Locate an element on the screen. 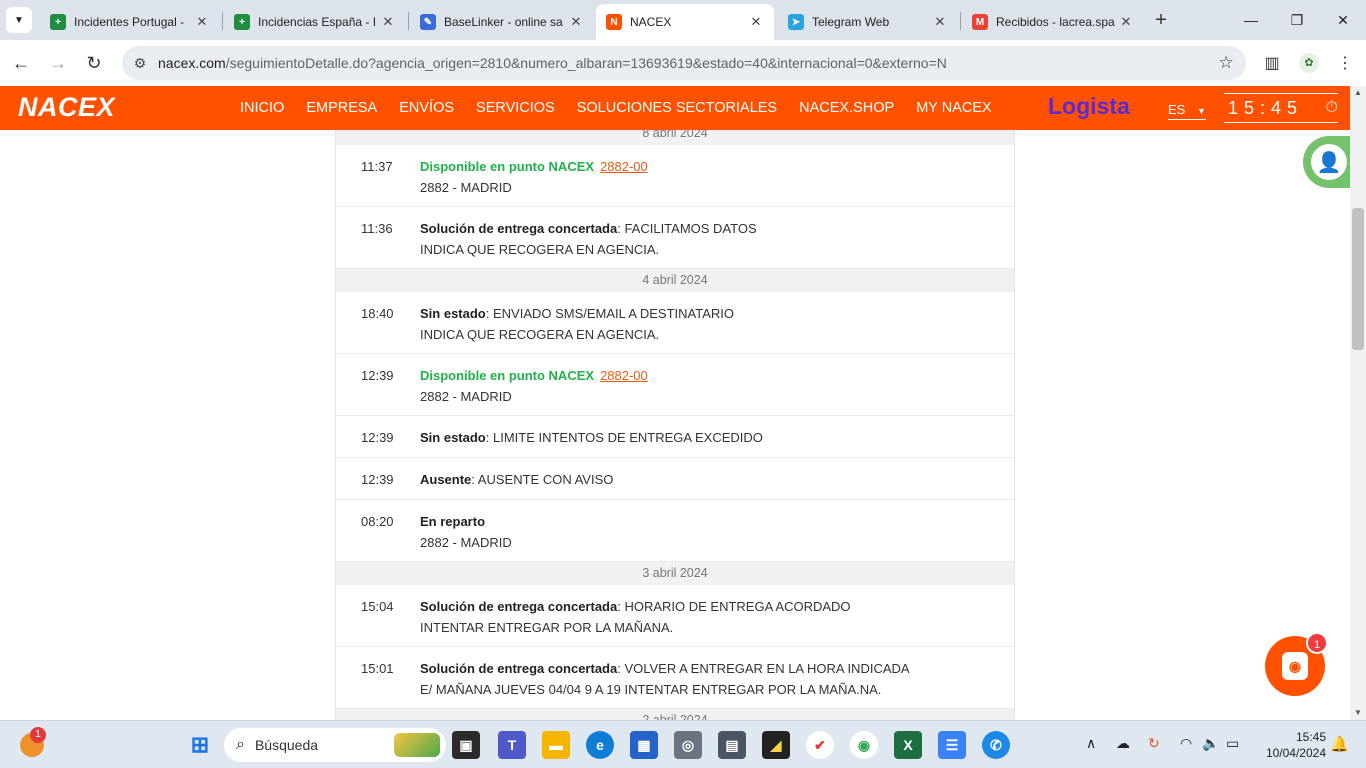 This screenshot has width=1366, height=768. reload-button: ↻ is located at coordinates (94, 63).